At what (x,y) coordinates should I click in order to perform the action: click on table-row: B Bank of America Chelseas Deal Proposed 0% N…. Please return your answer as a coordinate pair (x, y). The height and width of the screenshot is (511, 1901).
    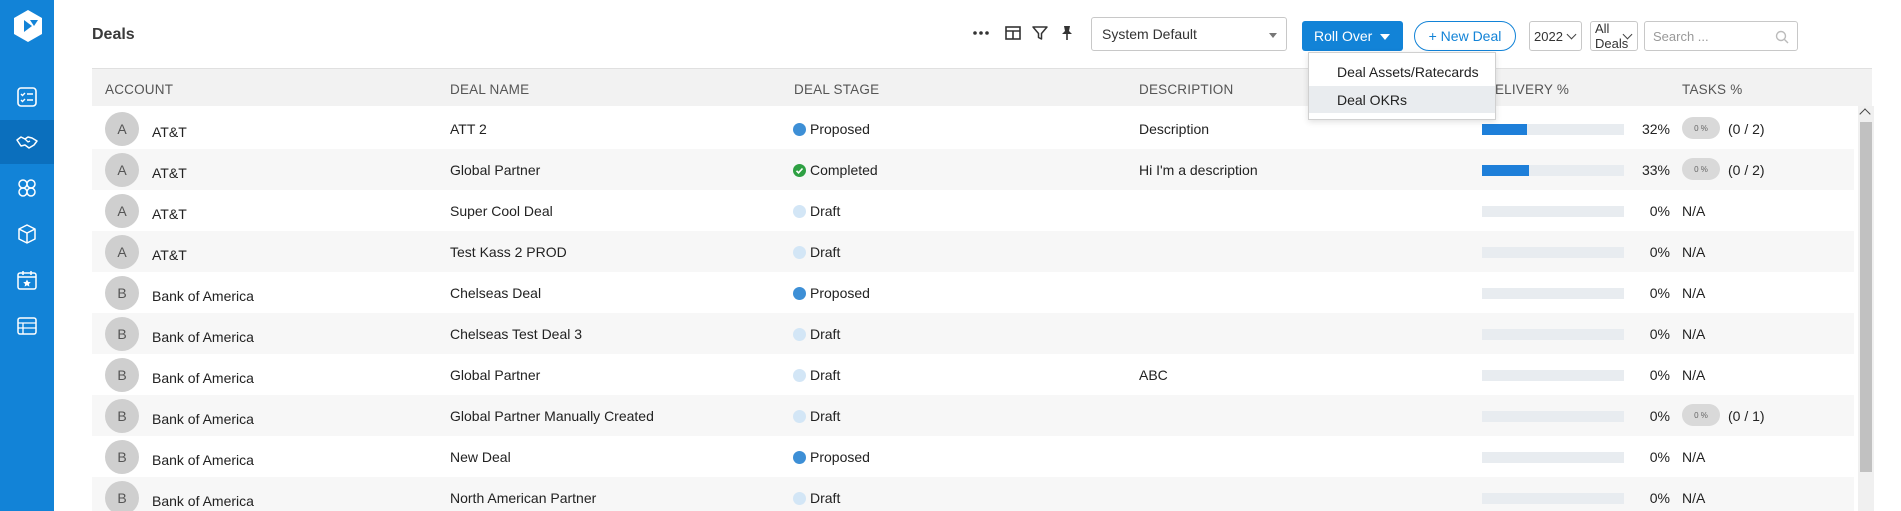
    Looking at the image, I should click on (973, 292).